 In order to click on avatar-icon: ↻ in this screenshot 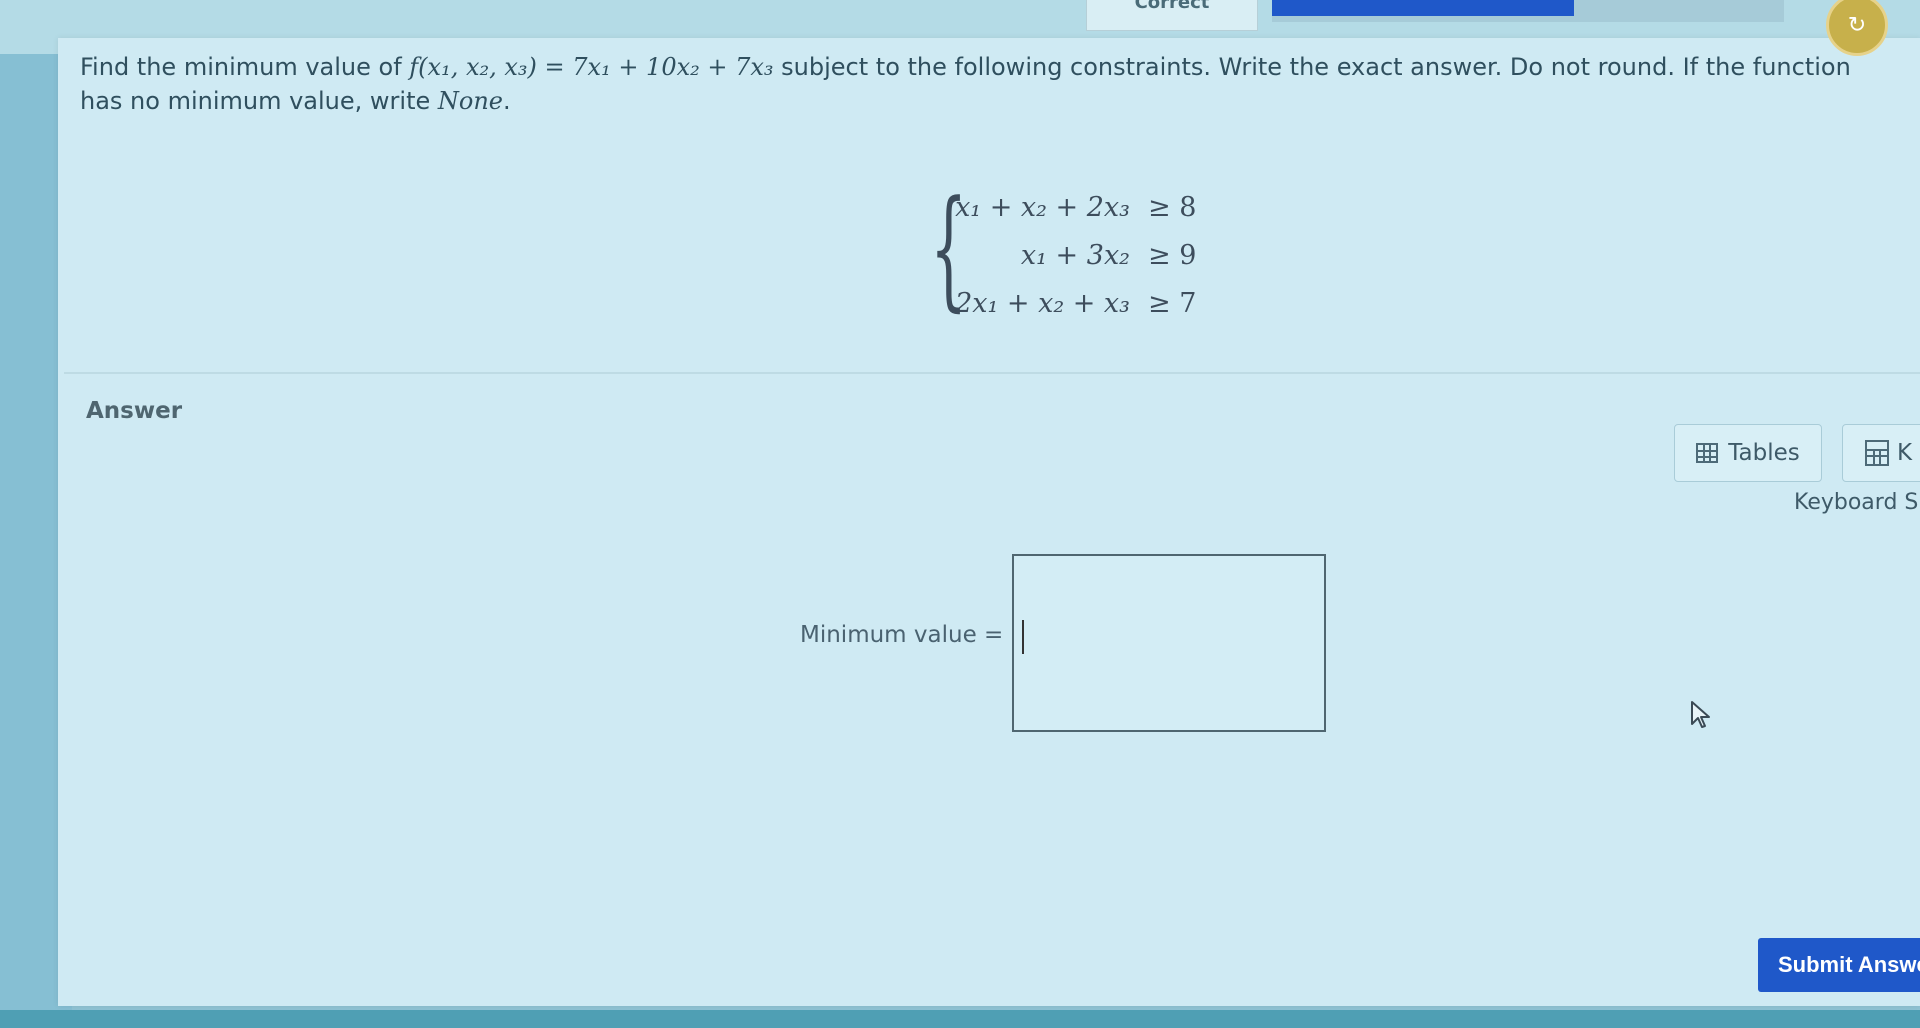, I will do `click(1857, 25)`.